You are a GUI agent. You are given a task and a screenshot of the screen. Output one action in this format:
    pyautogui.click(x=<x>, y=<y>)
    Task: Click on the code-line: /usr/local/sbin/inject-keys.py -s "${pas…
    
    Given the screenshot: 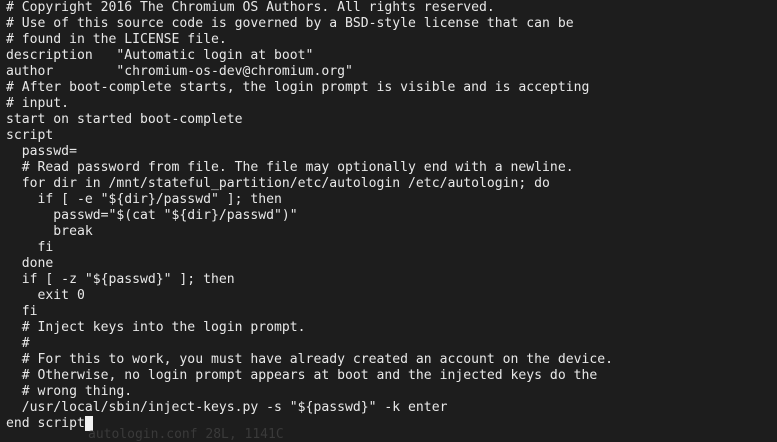 What is the action you would take?
    pyautogui.click(x=227, y=407)
    